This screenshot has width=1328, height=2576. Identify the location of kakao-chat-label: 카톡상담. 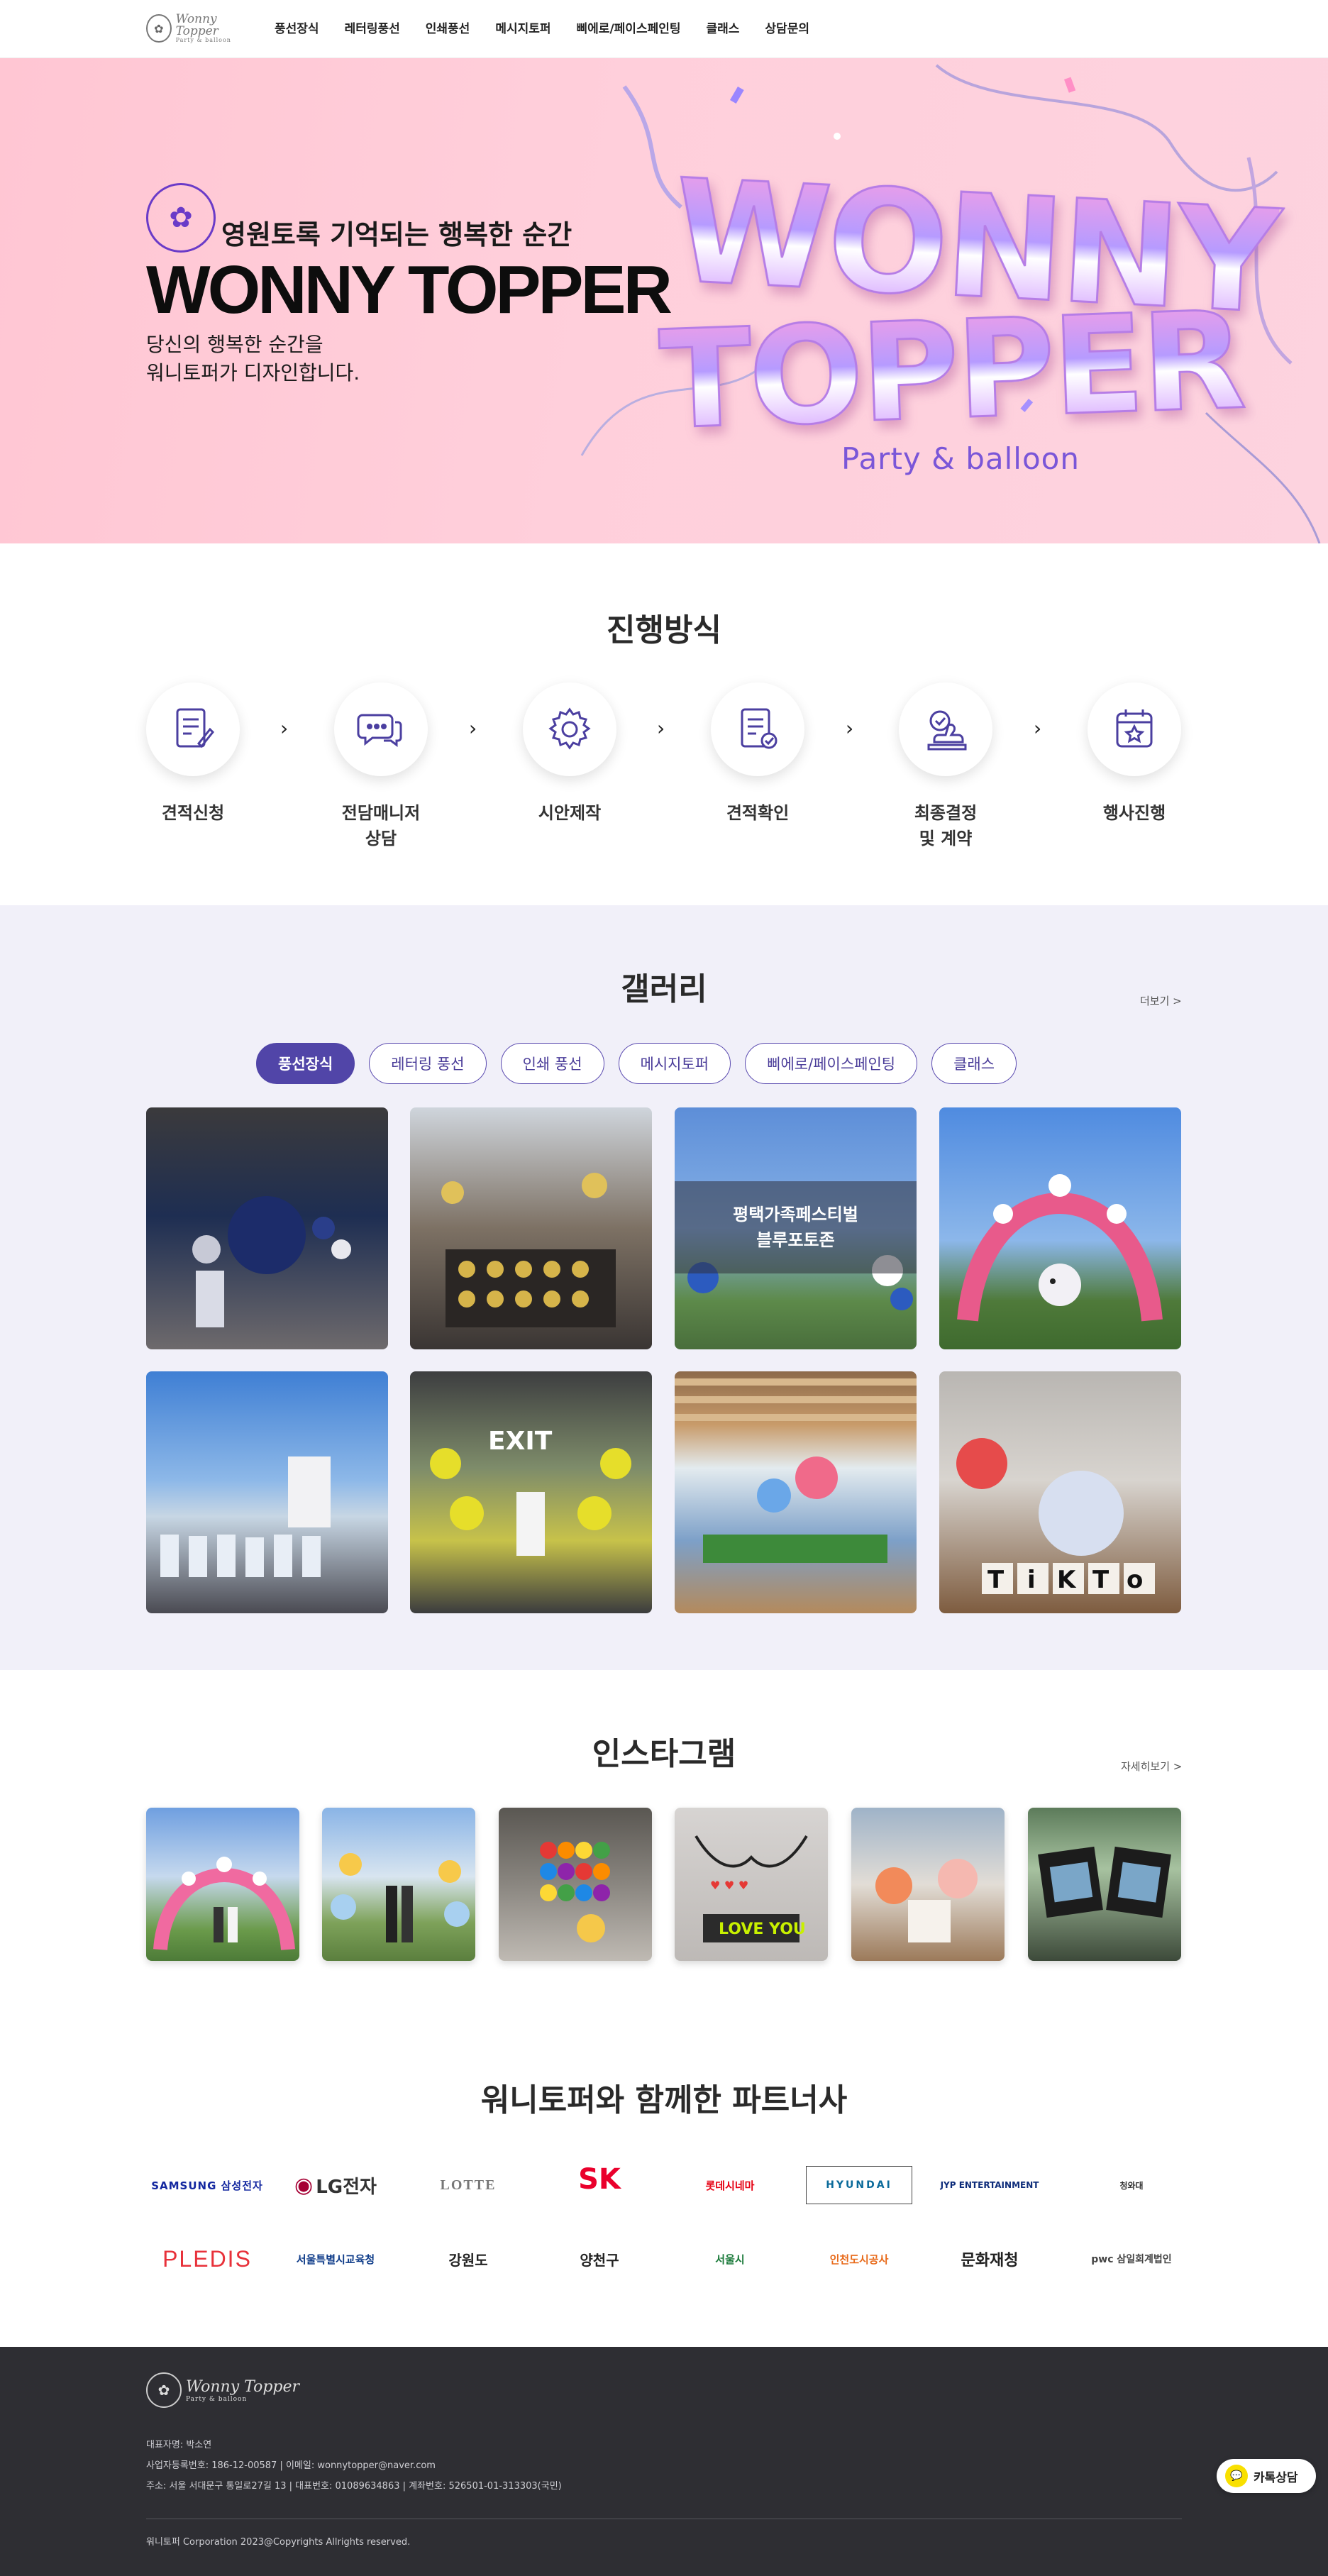
(1276, 2477).